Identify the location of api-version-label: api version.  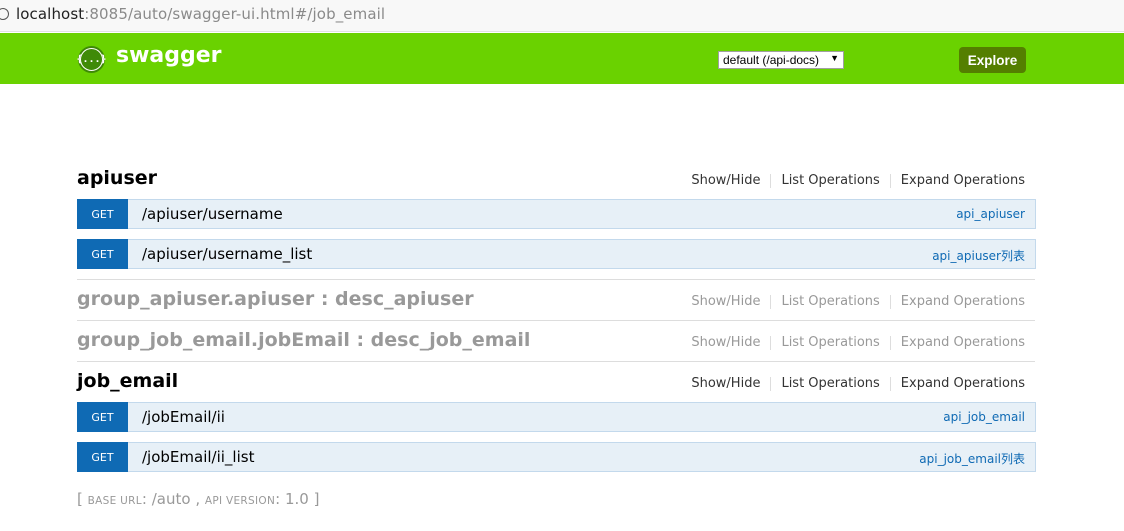
(240, 501).